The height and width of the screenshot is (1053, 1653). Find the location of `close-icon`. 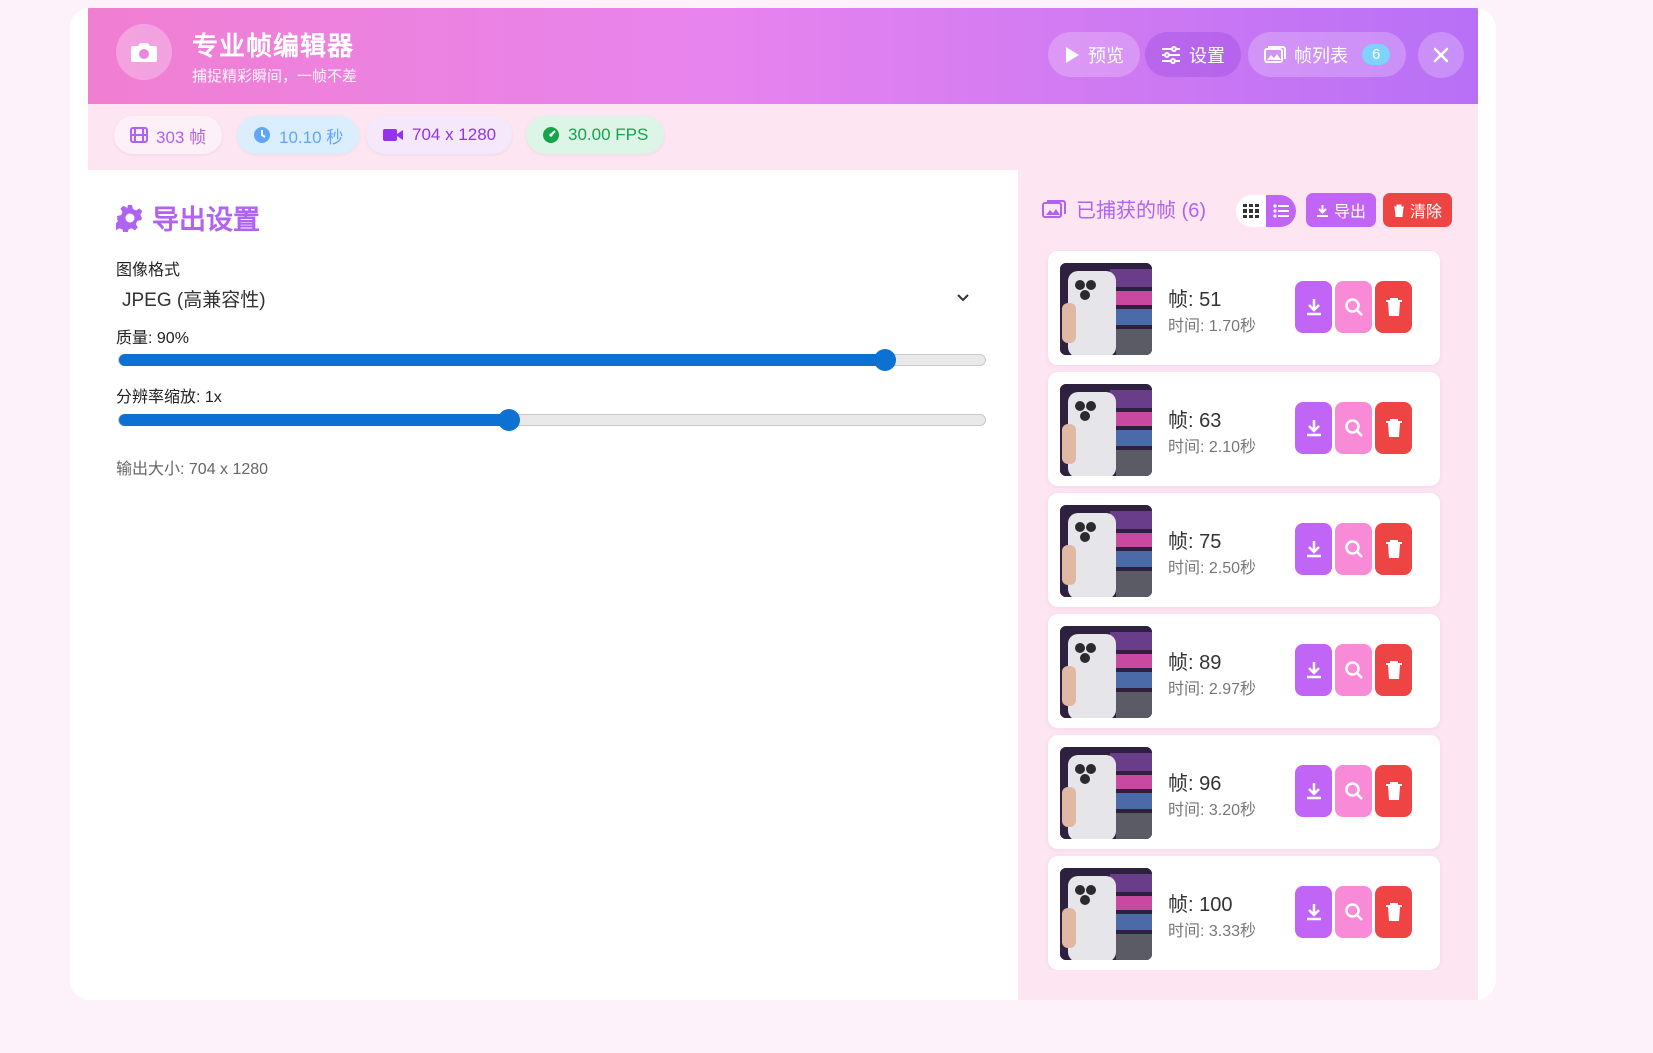

close-icon is located at coordinates (1441, 55).